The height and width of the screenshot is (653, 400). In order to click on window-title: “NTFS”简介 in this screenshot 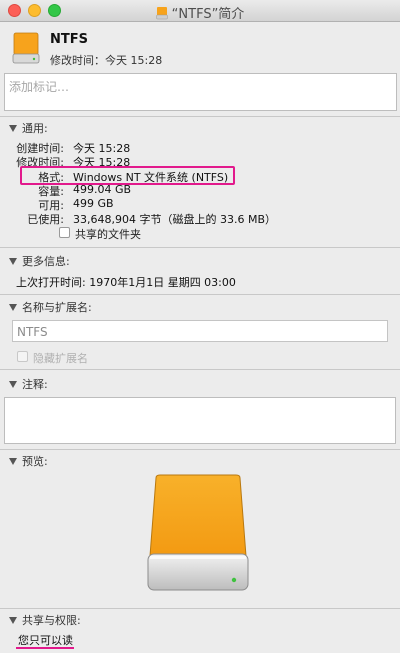, I will do `click(200, 12)`.